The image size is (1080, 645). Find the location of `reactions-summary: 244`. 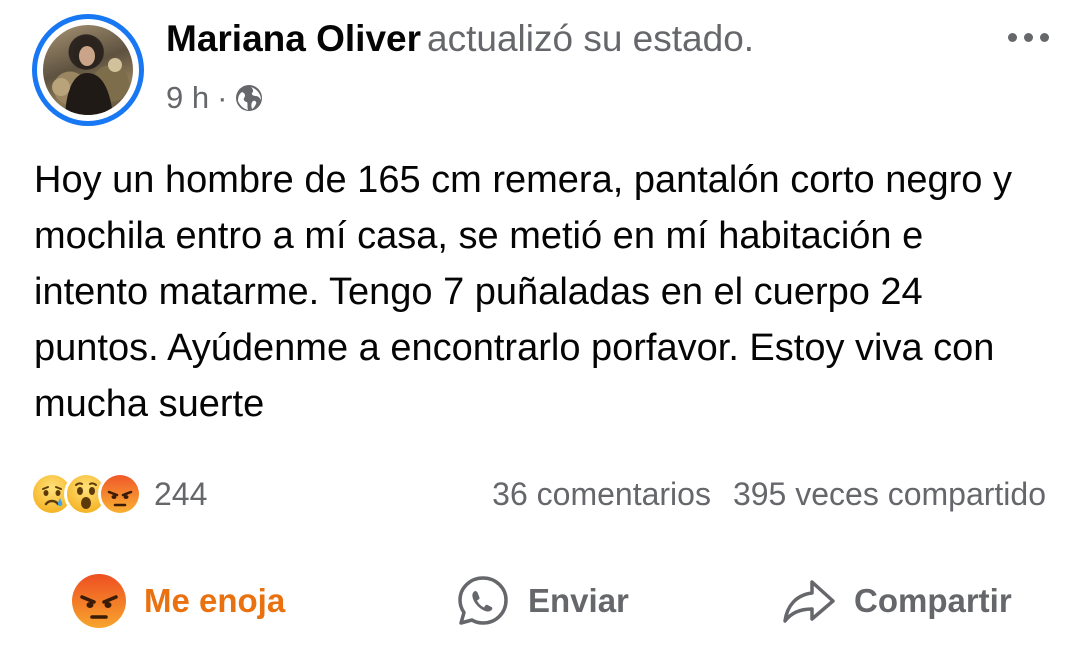

reactions-summary: 244 is located at coordinates (118, 494).